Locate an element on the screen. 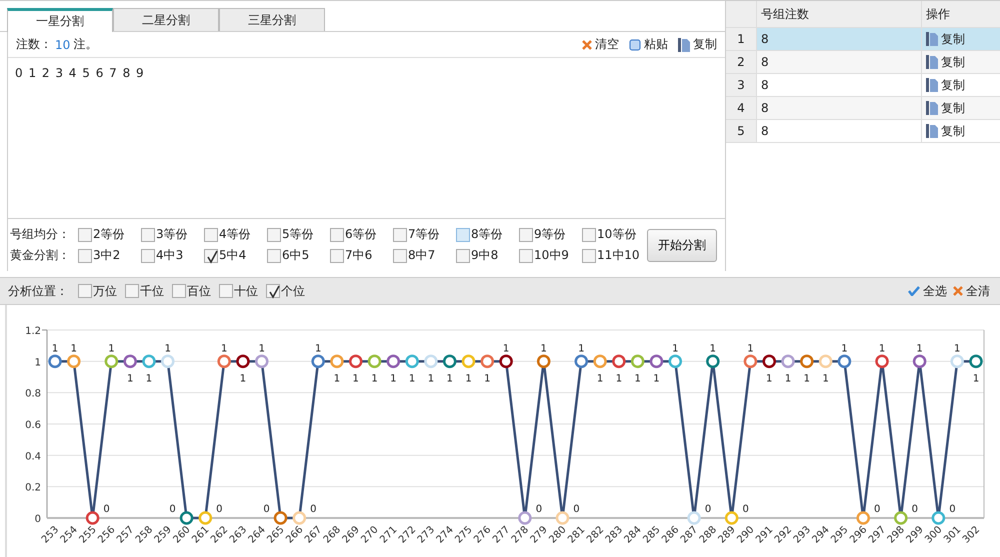  x-tick-label: 263 is located at coordinates (239, 535).